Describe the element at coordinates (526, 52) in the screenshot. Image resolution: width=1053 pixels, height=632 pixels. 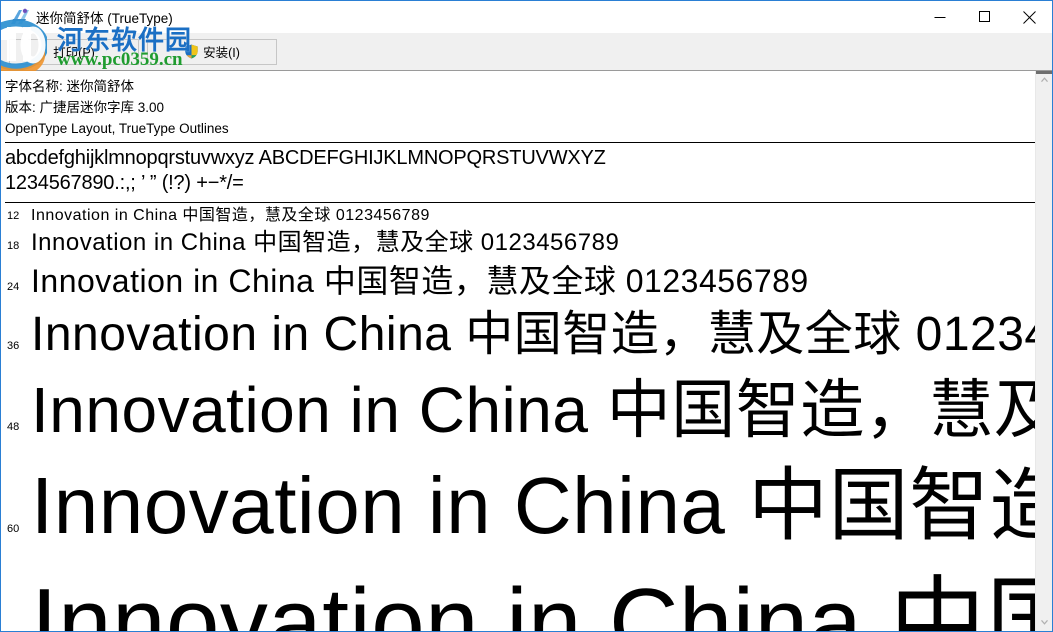
I see `toolbar: 打印(P) 安装(I)` at that location.